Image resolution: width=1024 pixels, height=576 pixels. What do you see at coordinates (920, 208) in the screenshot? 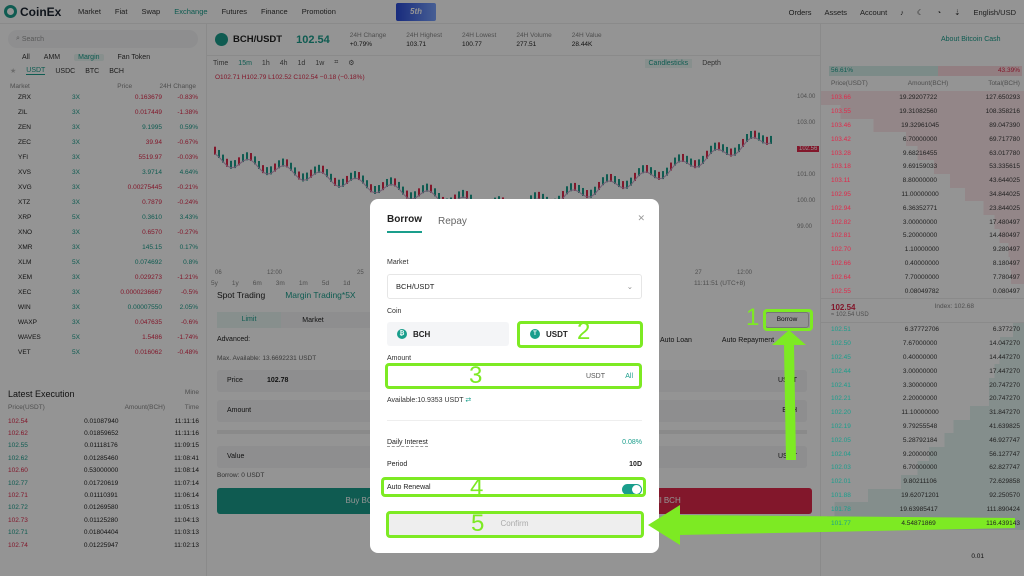
I see `ob-amount: 6.36352771` at bounding box center [920, 208].